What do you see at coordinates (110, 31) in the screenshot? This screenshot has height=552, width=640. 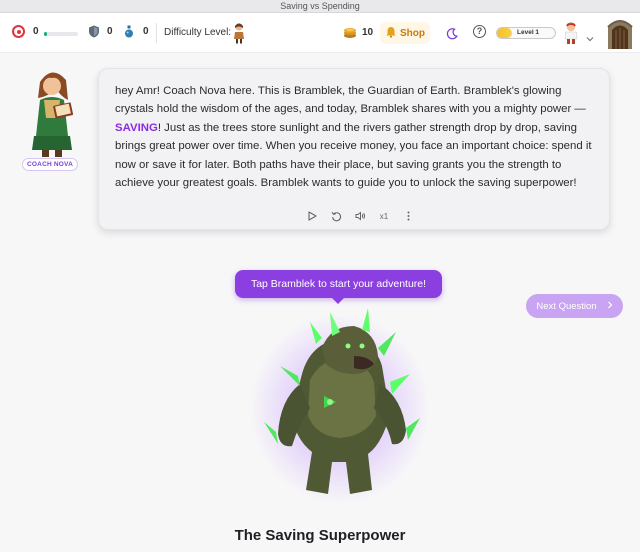 I see `shield-count: 0` at bounding box center [110, 31].